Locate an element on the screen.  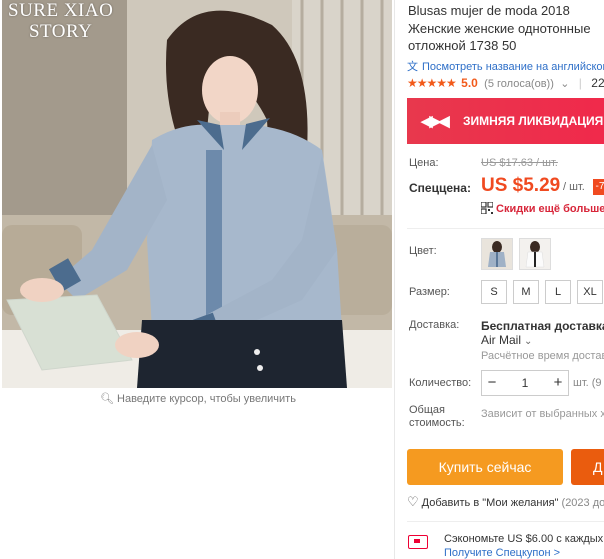
magnifier-icon: 🔍︎ is located at coordinates (107, 399).